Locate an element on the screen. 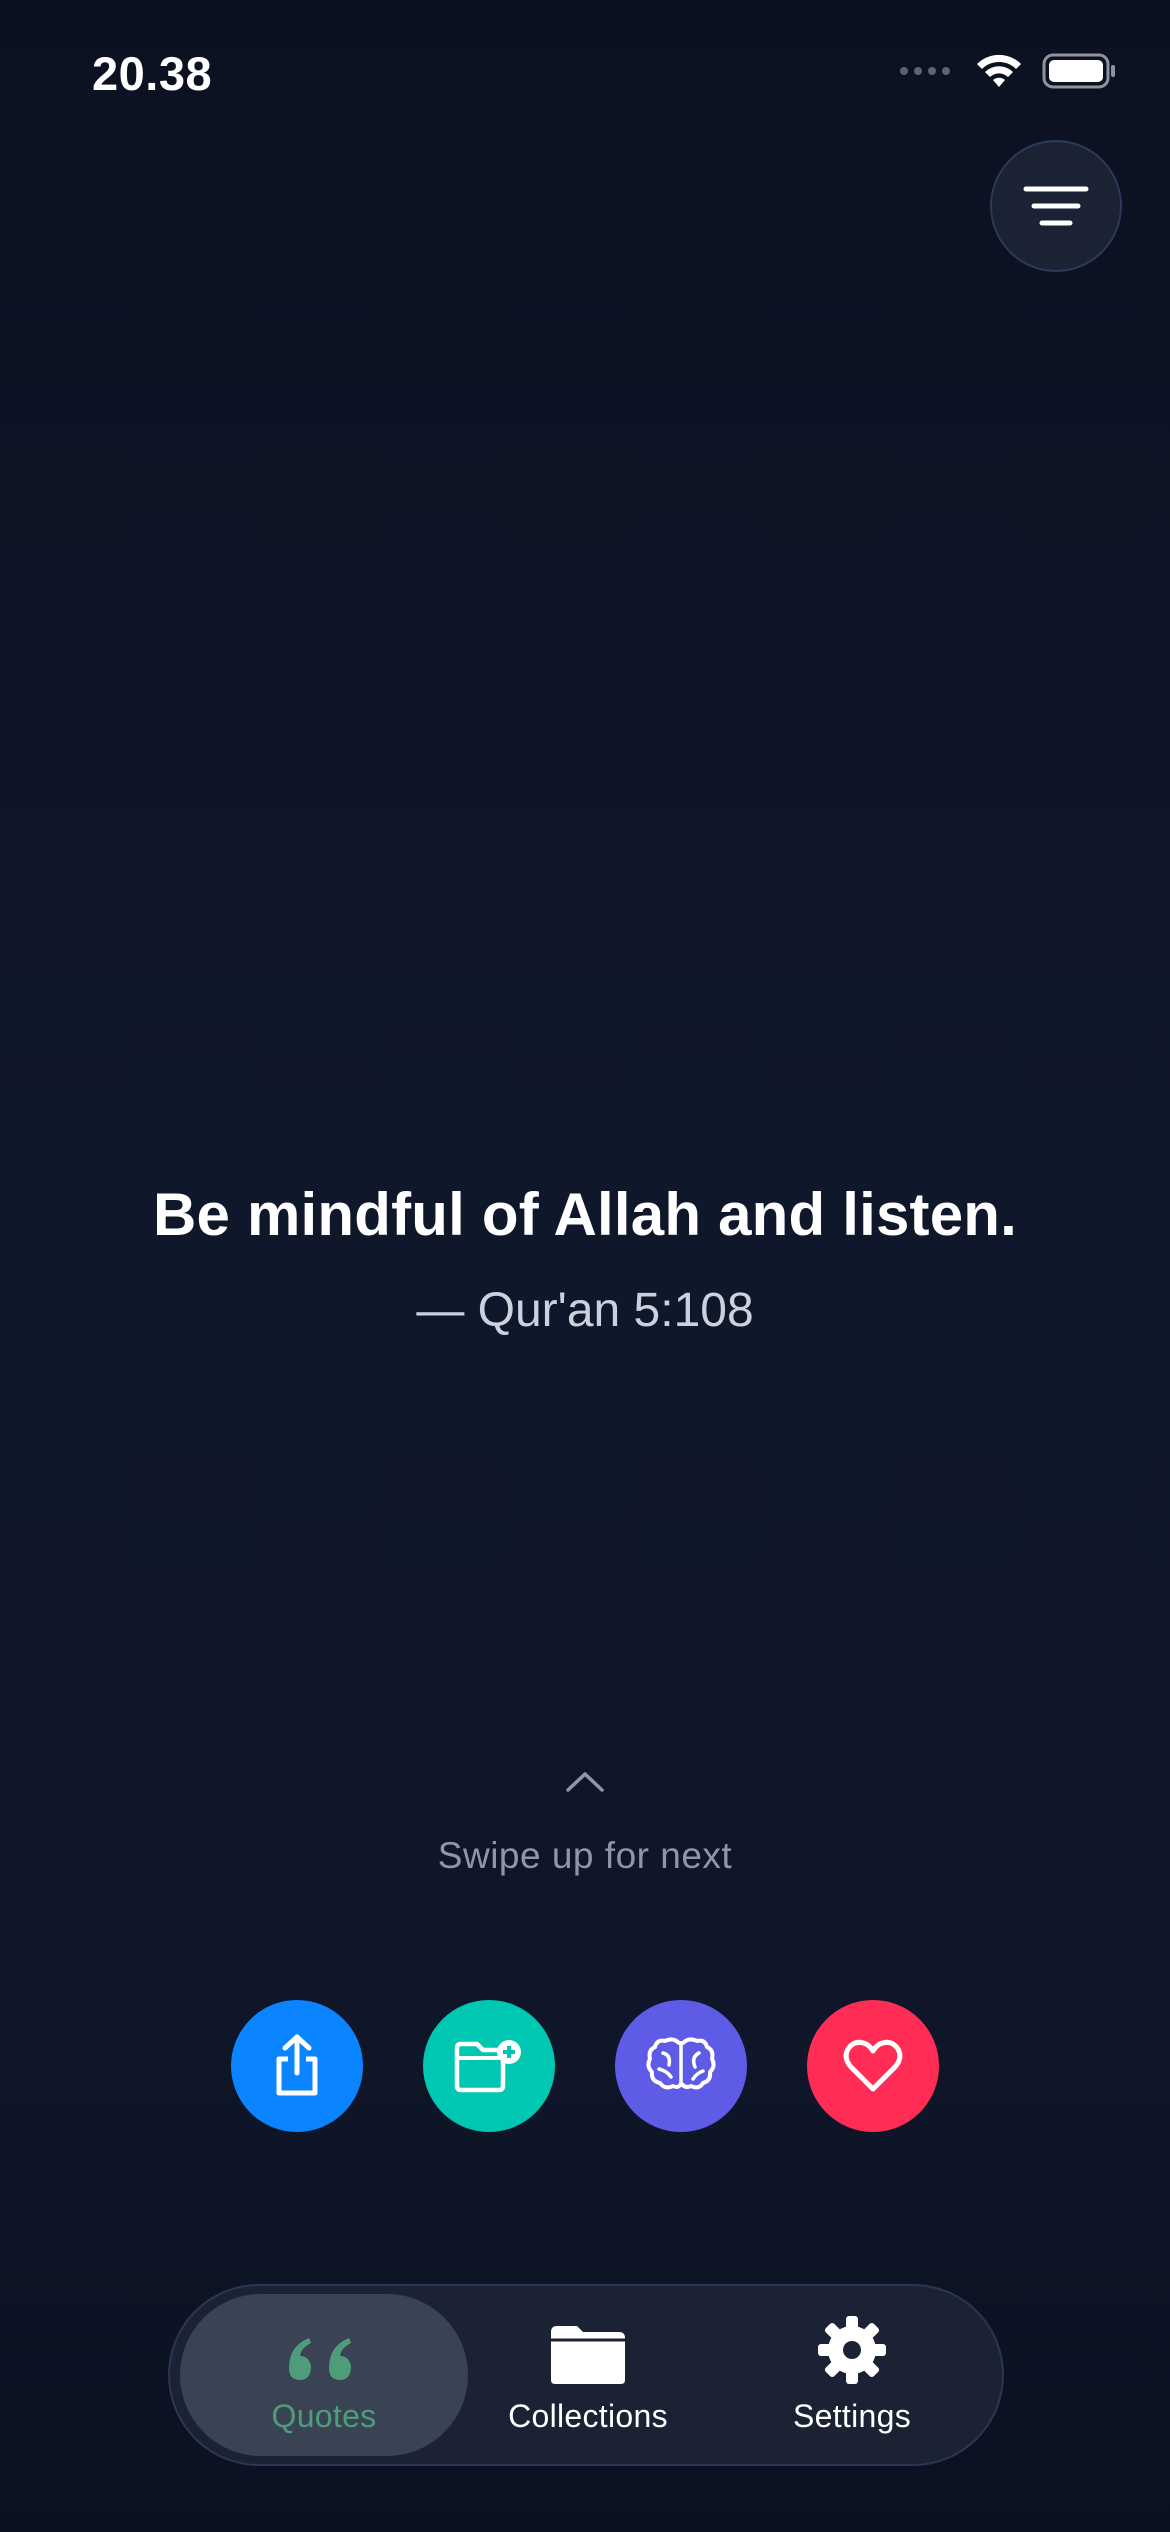  battery-icon is located at coordinates (1078, 71).